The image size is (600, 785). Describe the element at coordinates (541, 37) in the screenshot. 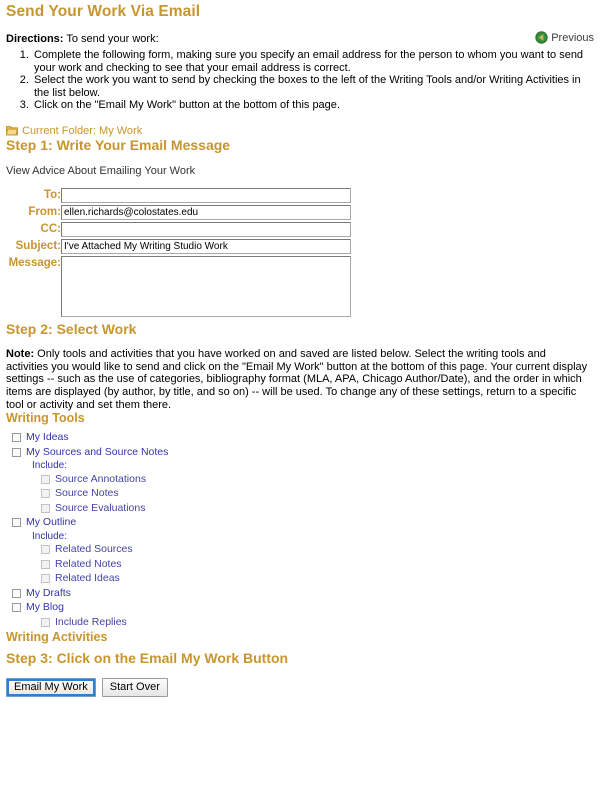

I see `back-arrow-circle-icon` at that location.